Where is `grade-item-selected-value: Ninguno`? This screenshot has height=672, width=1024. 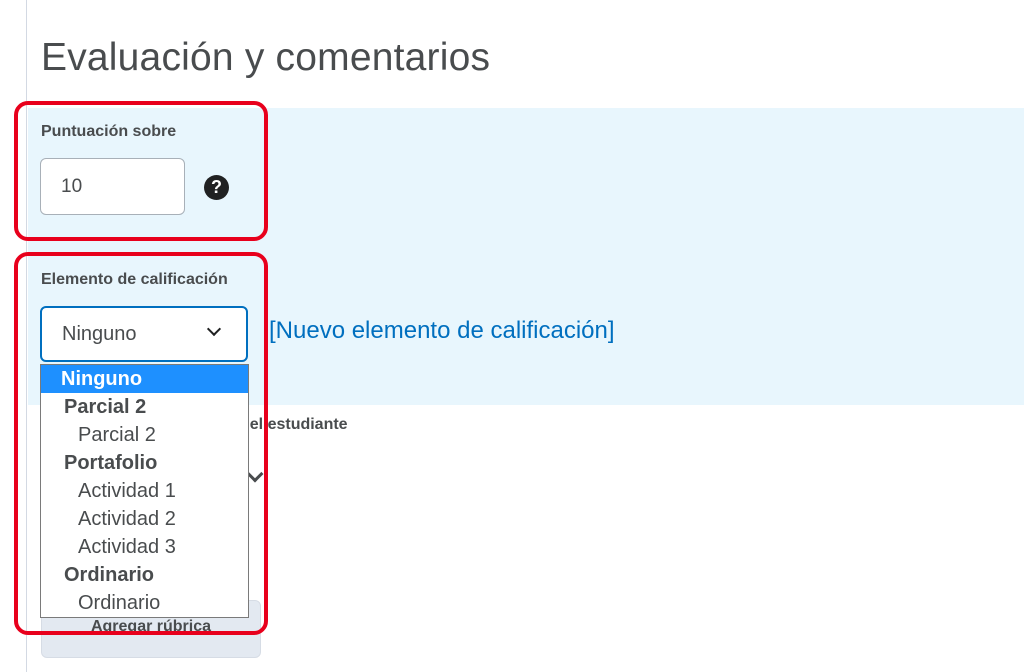
grade-item-selected-value: Ninguno is located at coordinates (99, 334).